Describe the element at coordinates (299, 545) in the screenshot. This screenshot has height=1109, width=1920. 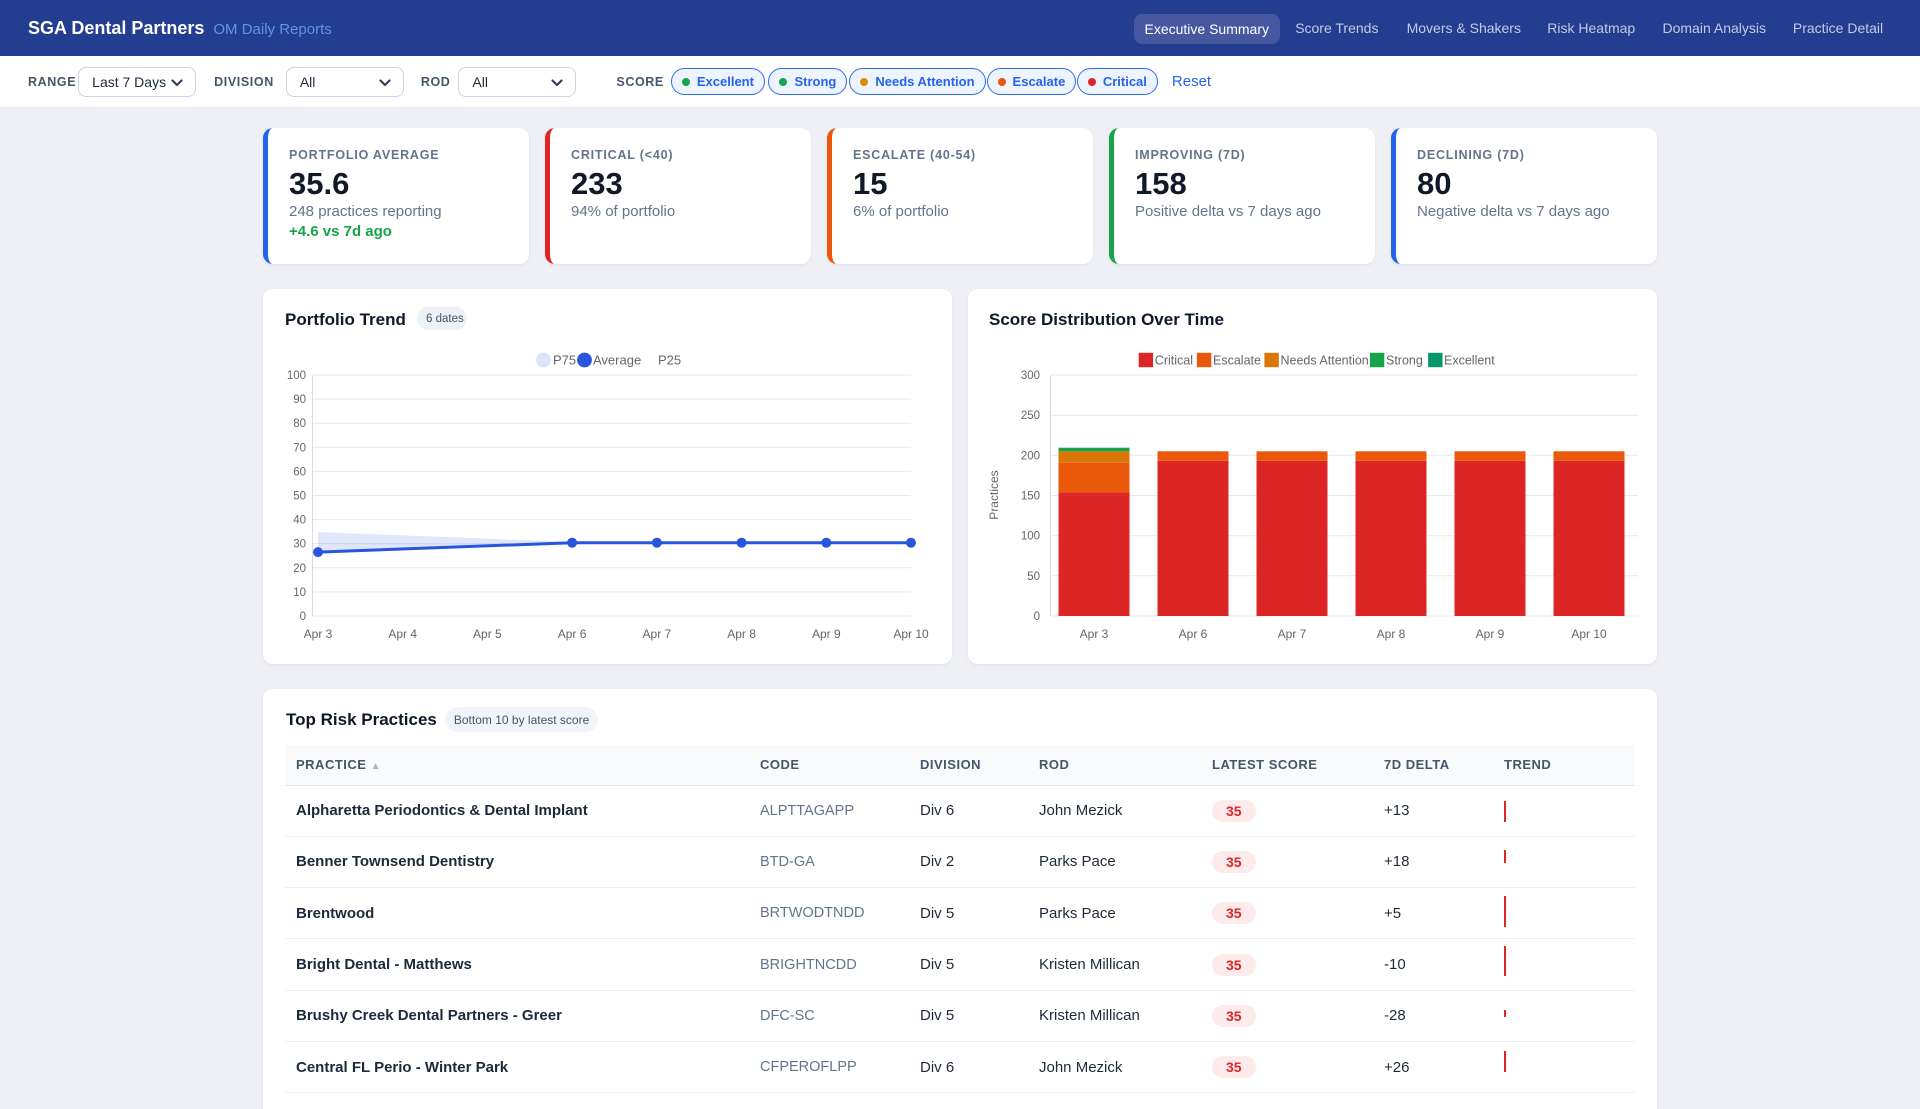
I see `svg-text: 30` at that location.